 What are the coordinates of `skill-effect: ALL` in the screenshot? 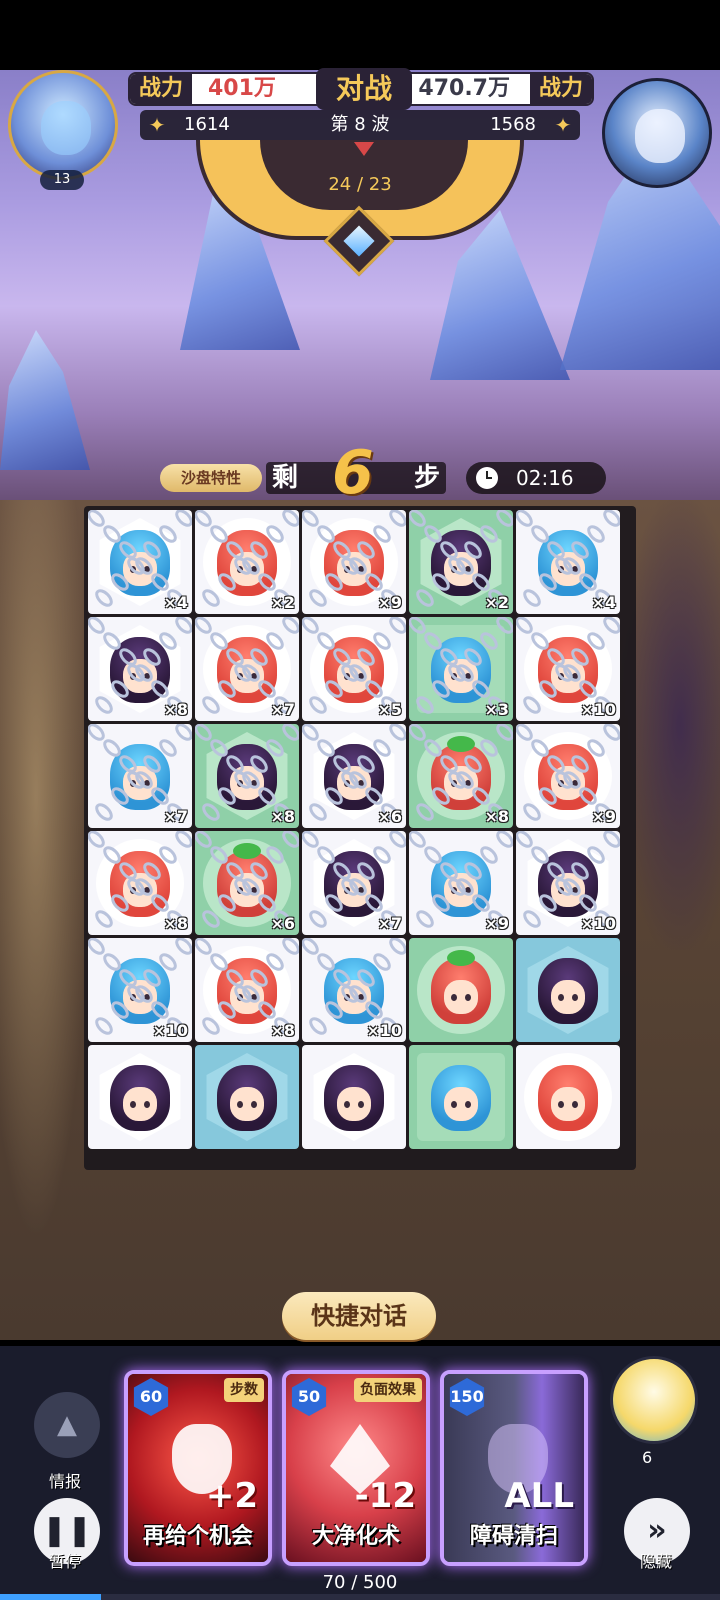 It's located at (539, 1496).